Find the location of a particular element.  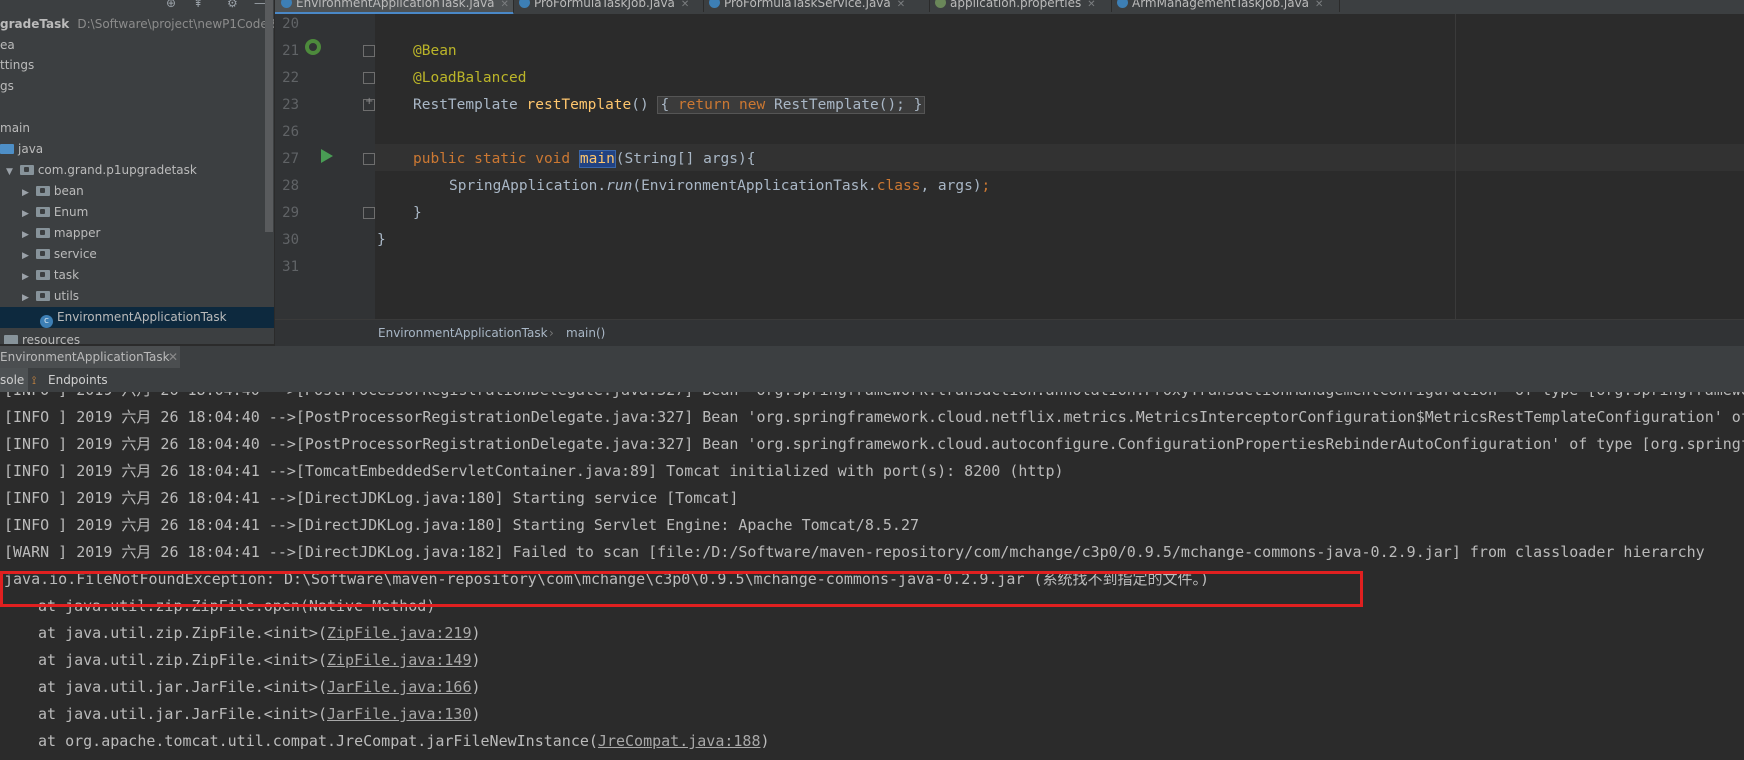

tree-item-task: ▶ task is located at coordinates (137, 275).